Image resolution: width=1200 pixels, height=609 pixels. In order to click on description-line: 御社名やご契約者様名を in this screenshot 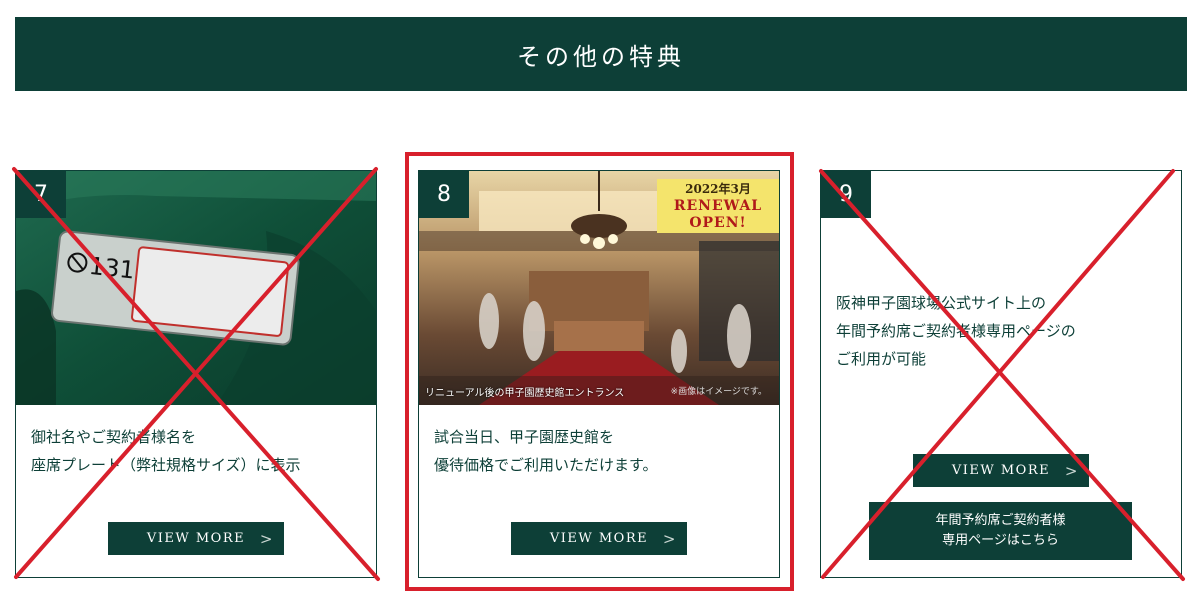, I will do `click(114, 437)`.